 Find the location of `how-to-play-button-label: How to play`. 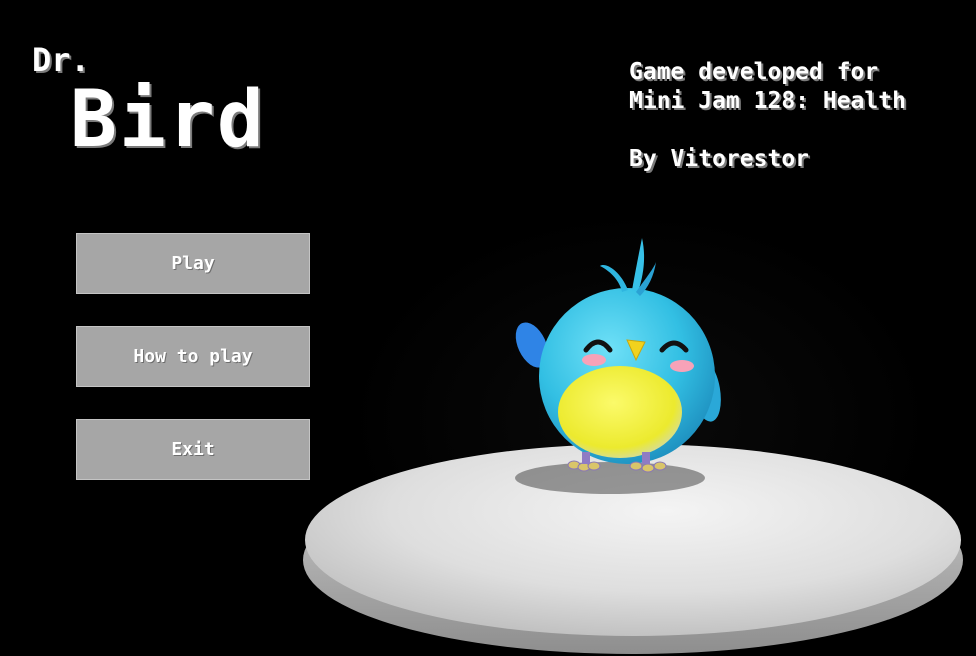

how-to-play-button-label: How to play is located at coordinates (193, 356).